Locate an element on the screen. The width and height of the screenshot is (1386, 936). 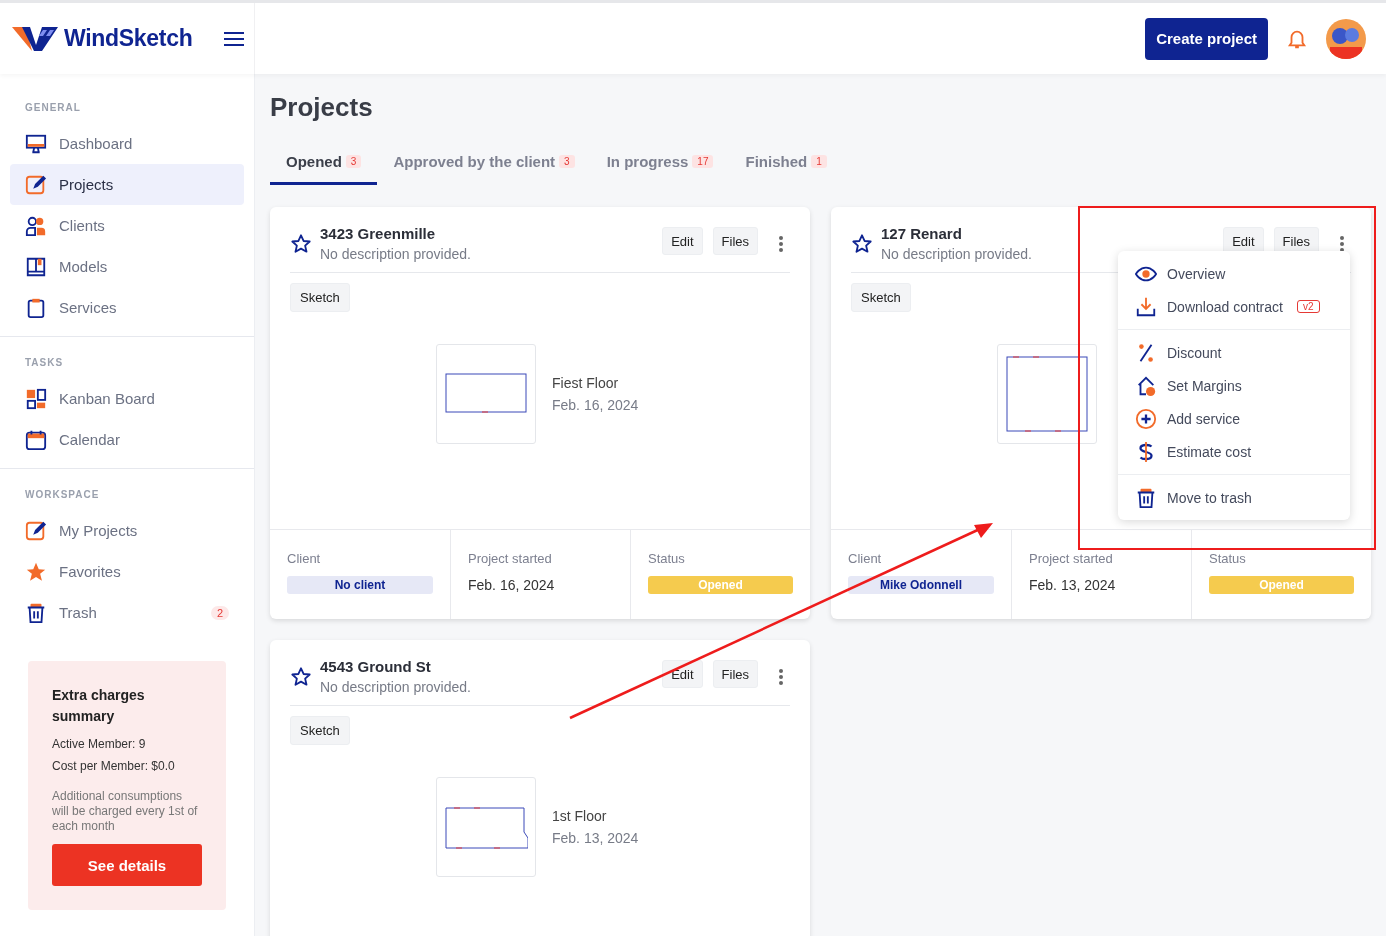
users-icon is located at coordinates (36, 225).